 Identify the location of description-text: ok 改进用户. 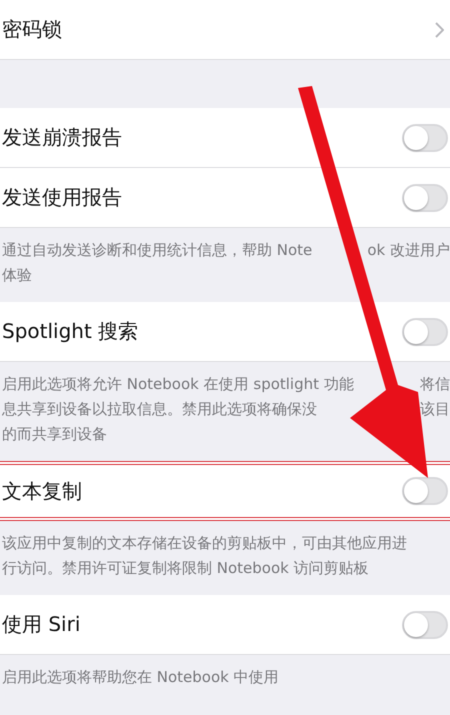
(408, 250).